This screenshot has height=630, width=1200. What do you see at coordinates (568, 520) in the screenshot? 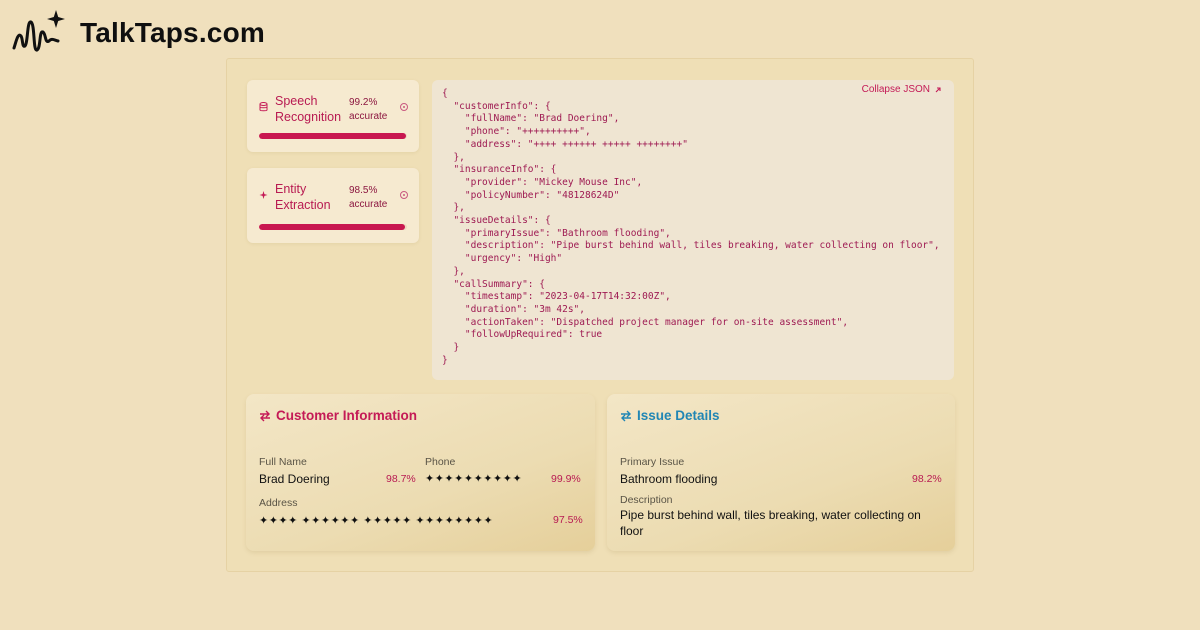
I see `address-confidence: 97.5%` at bounding box center [568, 520].